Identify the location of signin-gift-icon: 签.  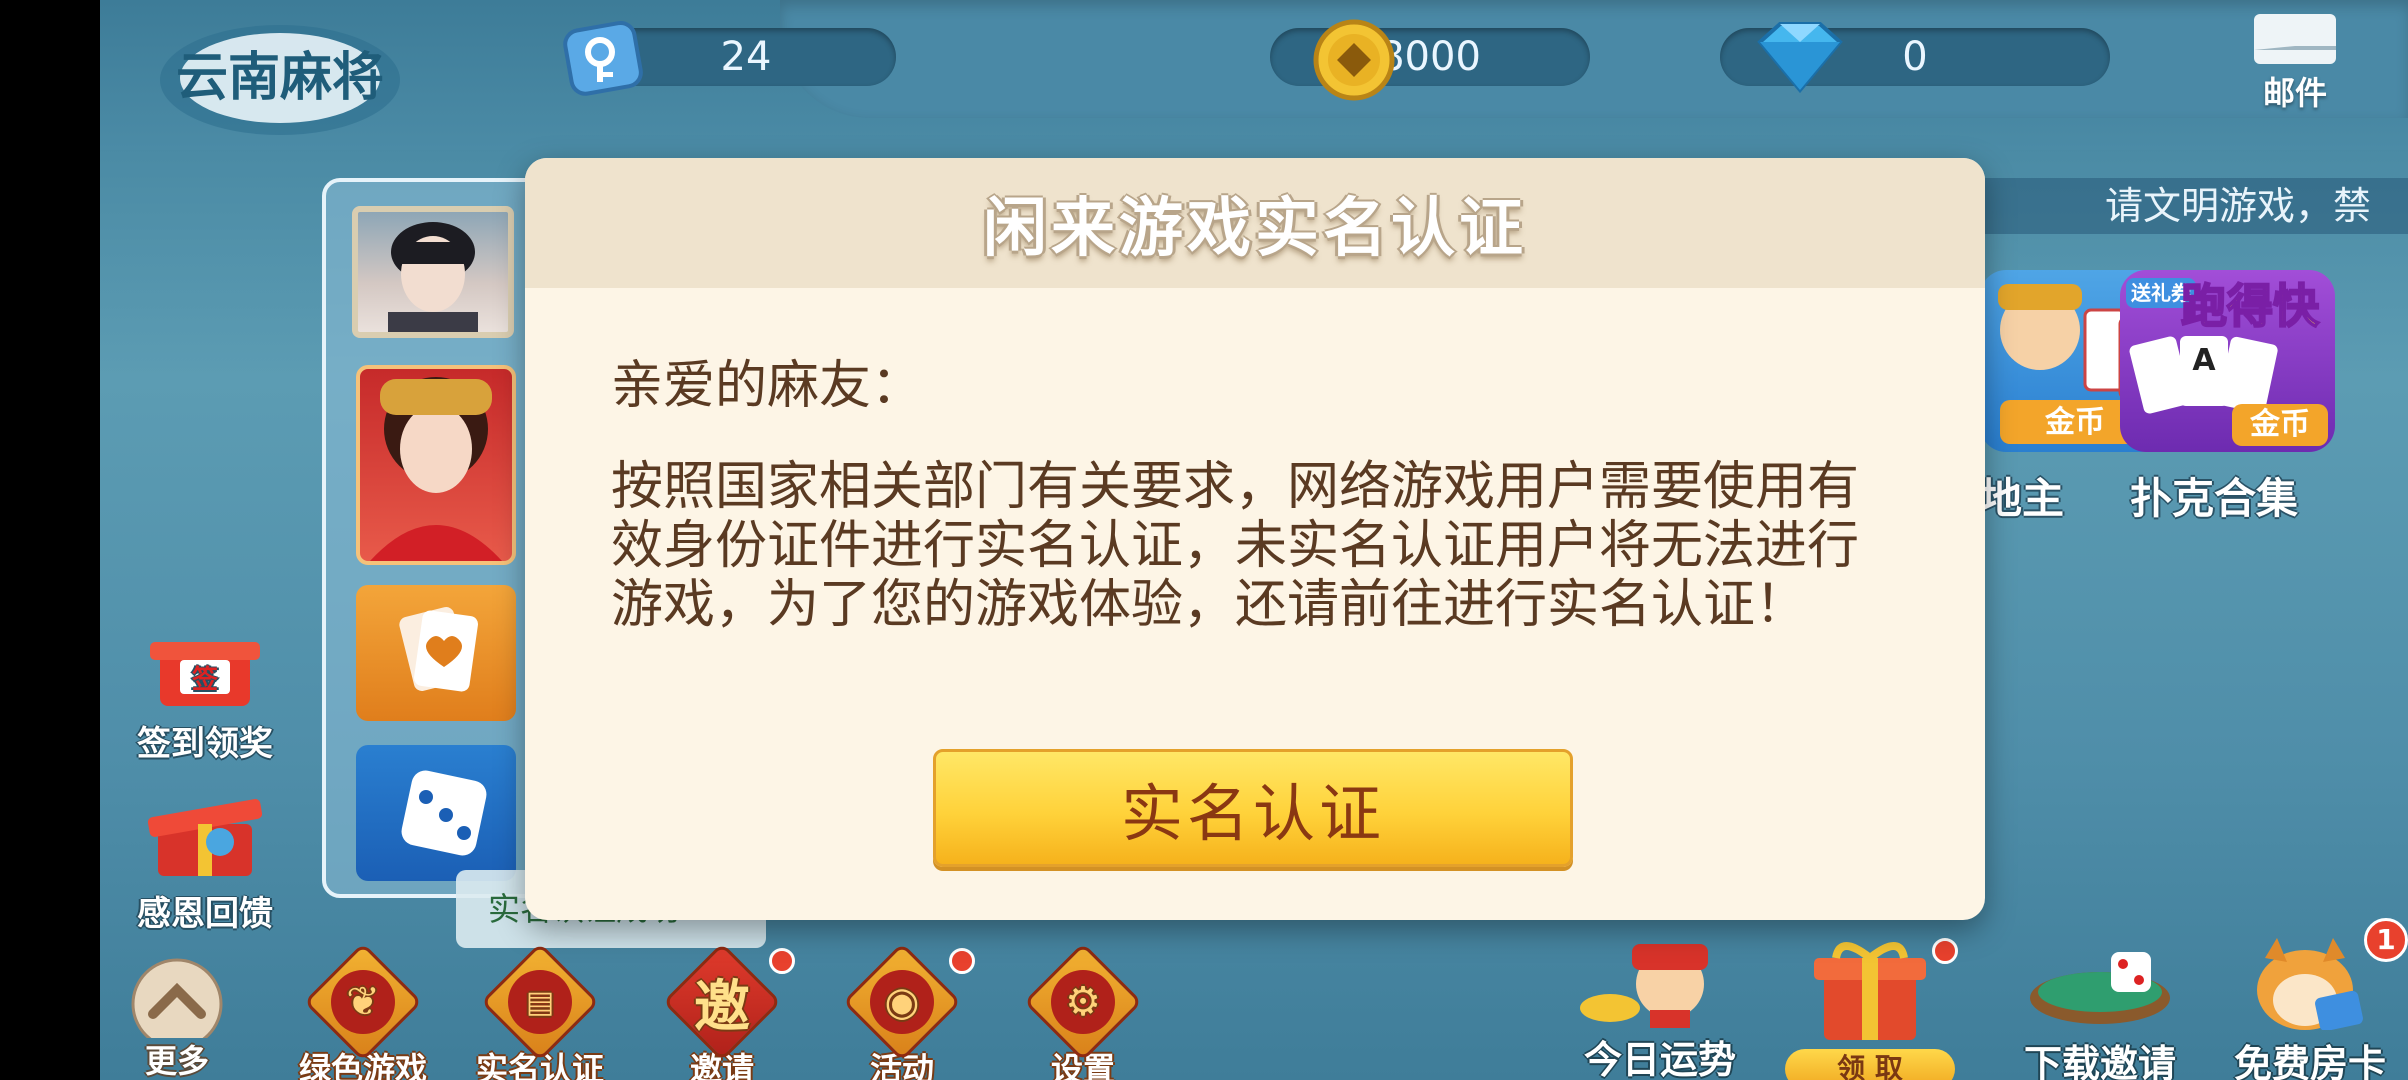
(205, 665).